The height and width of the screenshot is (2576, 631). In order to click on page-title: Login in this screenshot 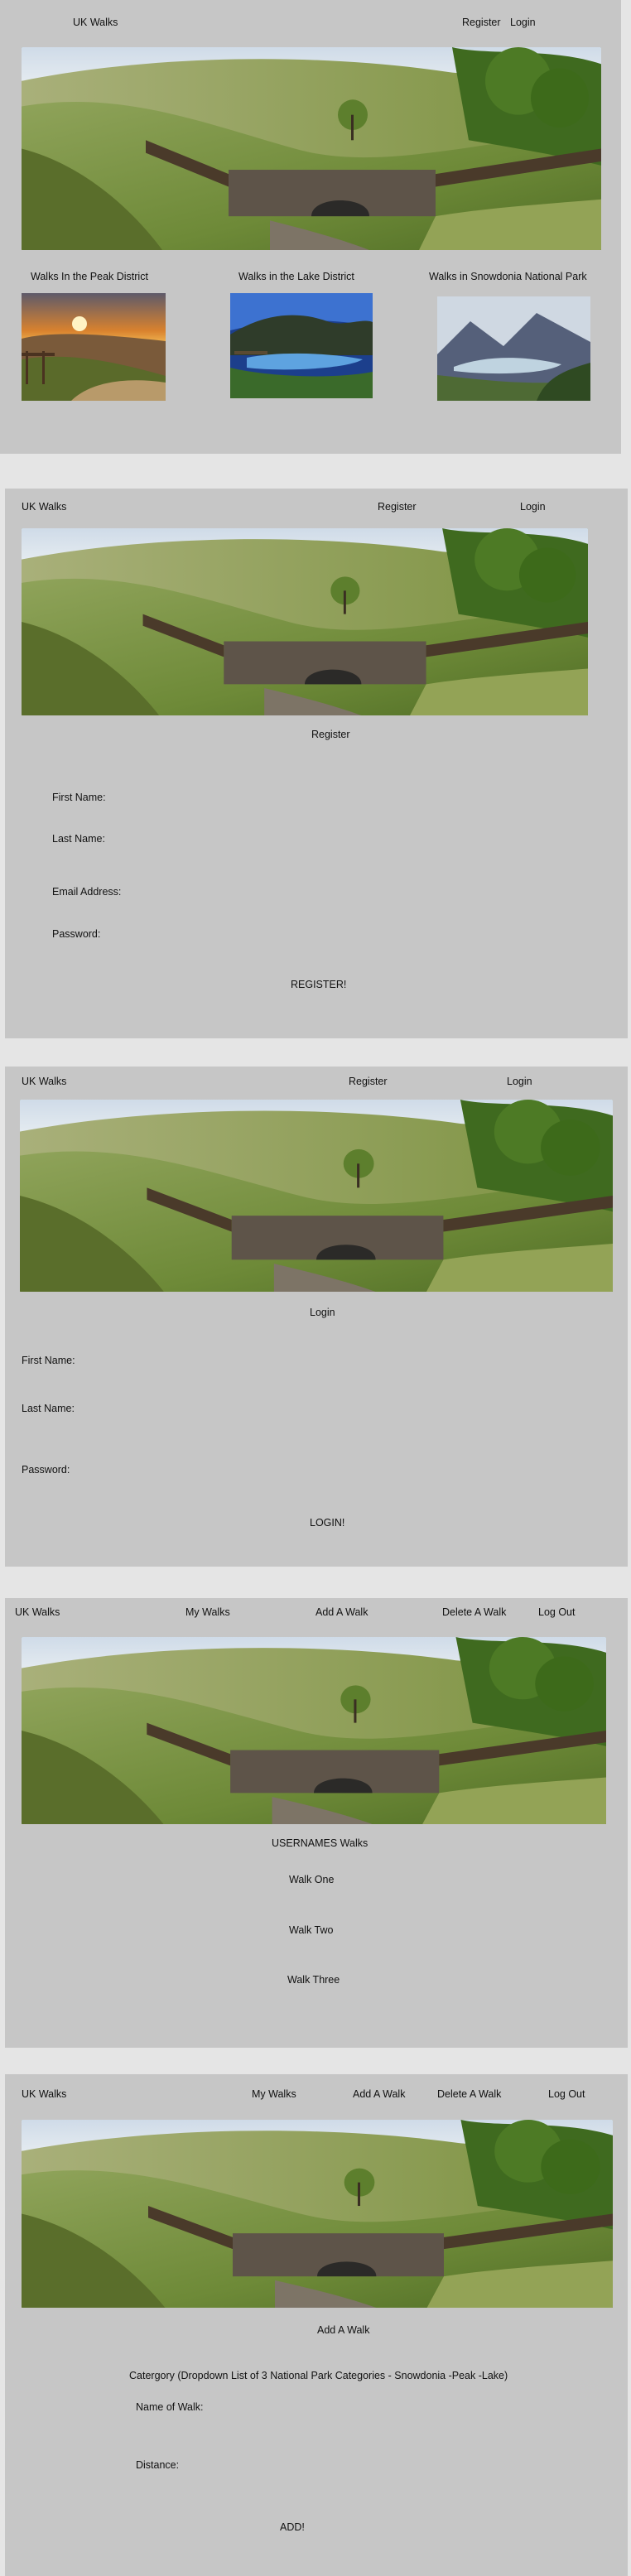, I will do `click(323, 1312)`.